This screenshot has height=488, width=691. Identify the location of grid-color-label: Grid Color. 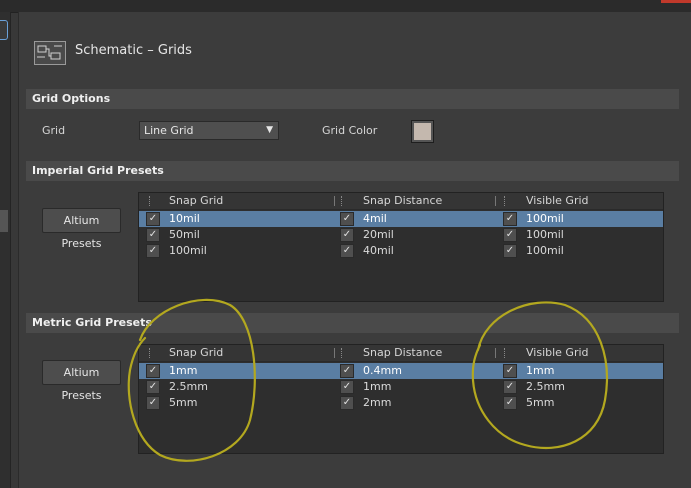
(350, 130).